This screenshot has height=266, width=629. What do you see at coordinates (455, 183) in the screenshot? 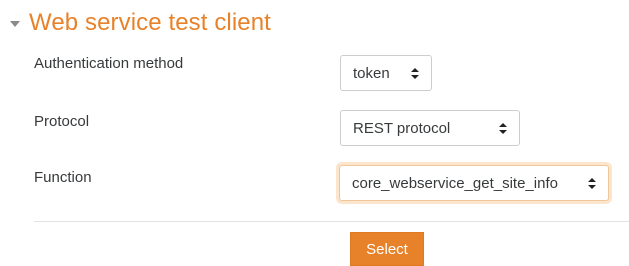
I see `function-value: core_webservice_get_site_info` at bounding box center [455, 183].